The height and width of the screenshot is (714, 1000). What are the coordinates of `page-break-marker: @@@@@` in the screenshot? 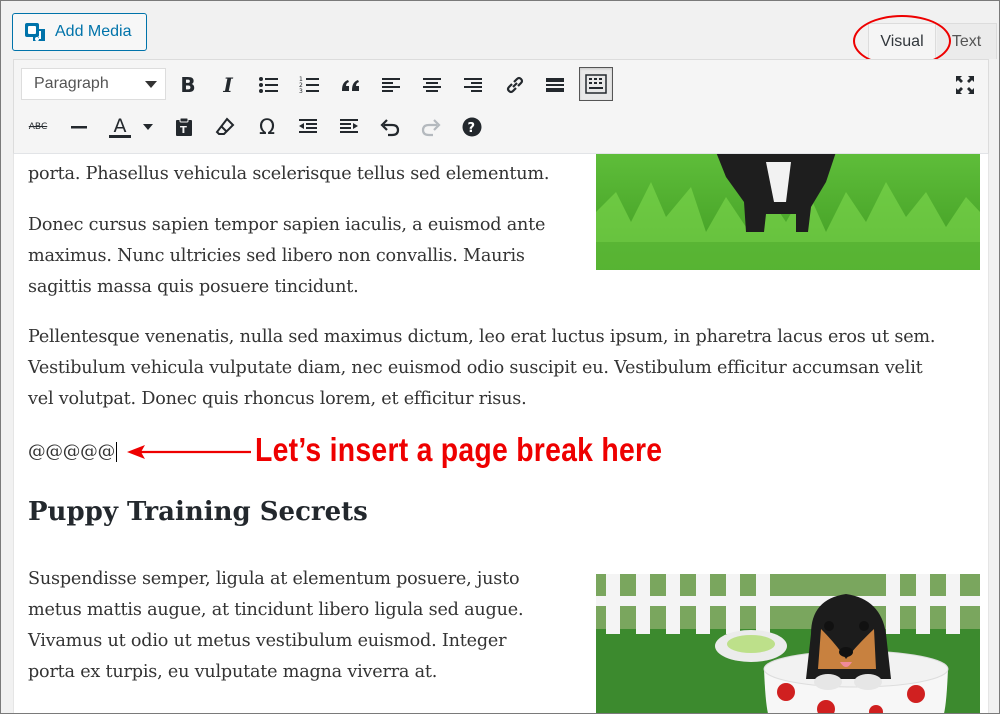 It's located at (72, 452).